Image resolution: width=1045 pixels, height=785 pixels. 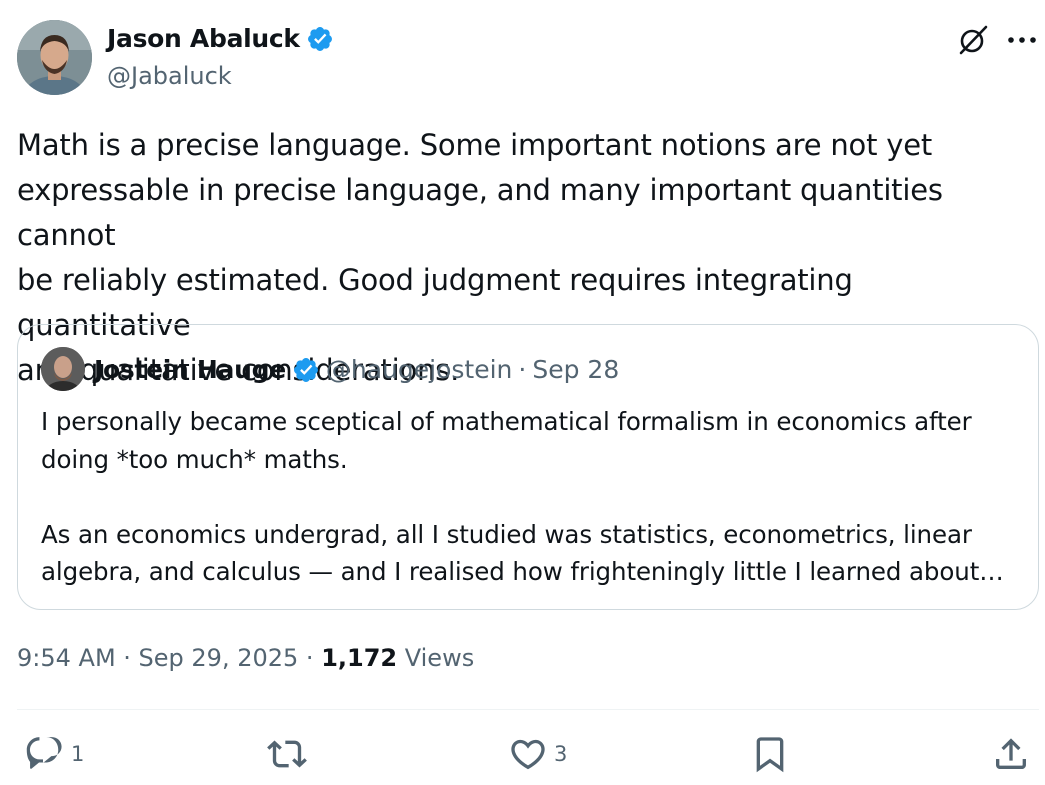 I want to click on quoted-header: Jostein Hauge @haugejostein · Sep 28, so click(x=356, y=370).